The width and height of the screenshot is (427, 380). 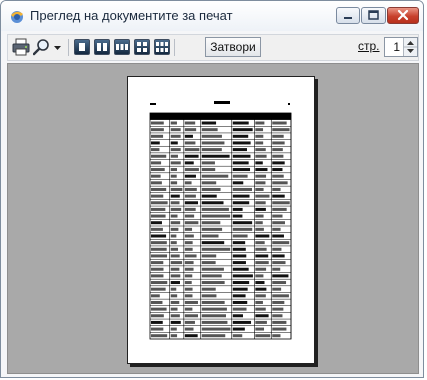 I want to click on four-pages-button, so click(x=142, y=47).